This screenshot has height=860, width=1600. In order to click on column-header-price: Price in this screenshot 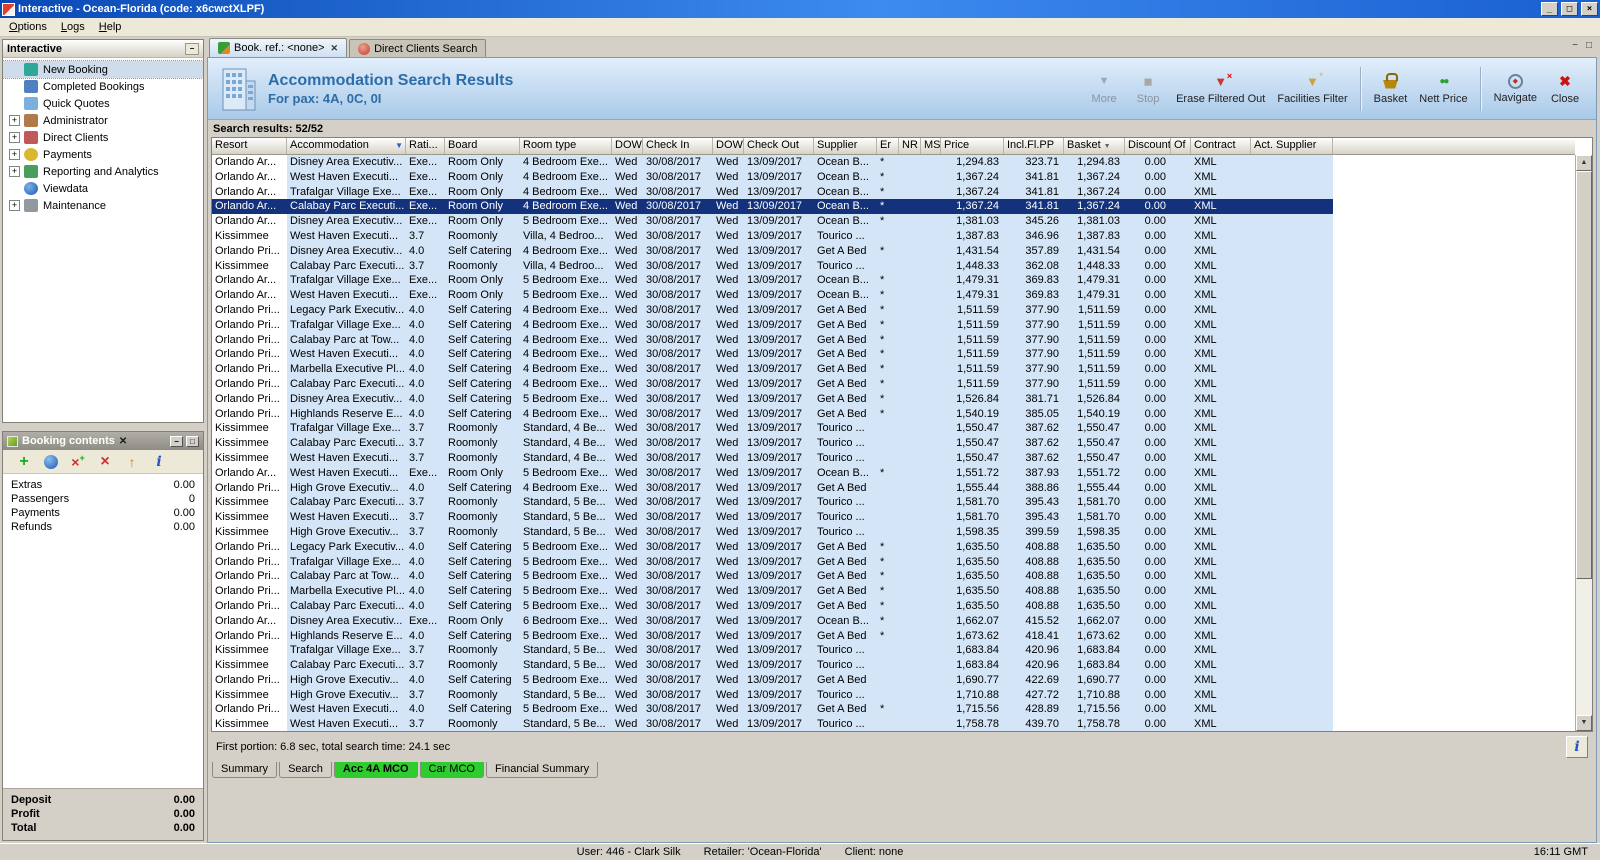, I will do `click(972, 146)`.